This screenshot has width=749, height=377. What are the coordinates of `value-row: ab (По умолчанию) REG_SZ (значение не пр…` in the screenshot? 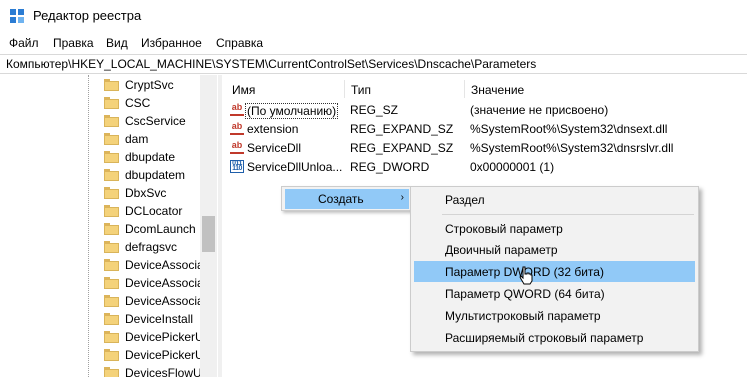 It's located at (485, 110).